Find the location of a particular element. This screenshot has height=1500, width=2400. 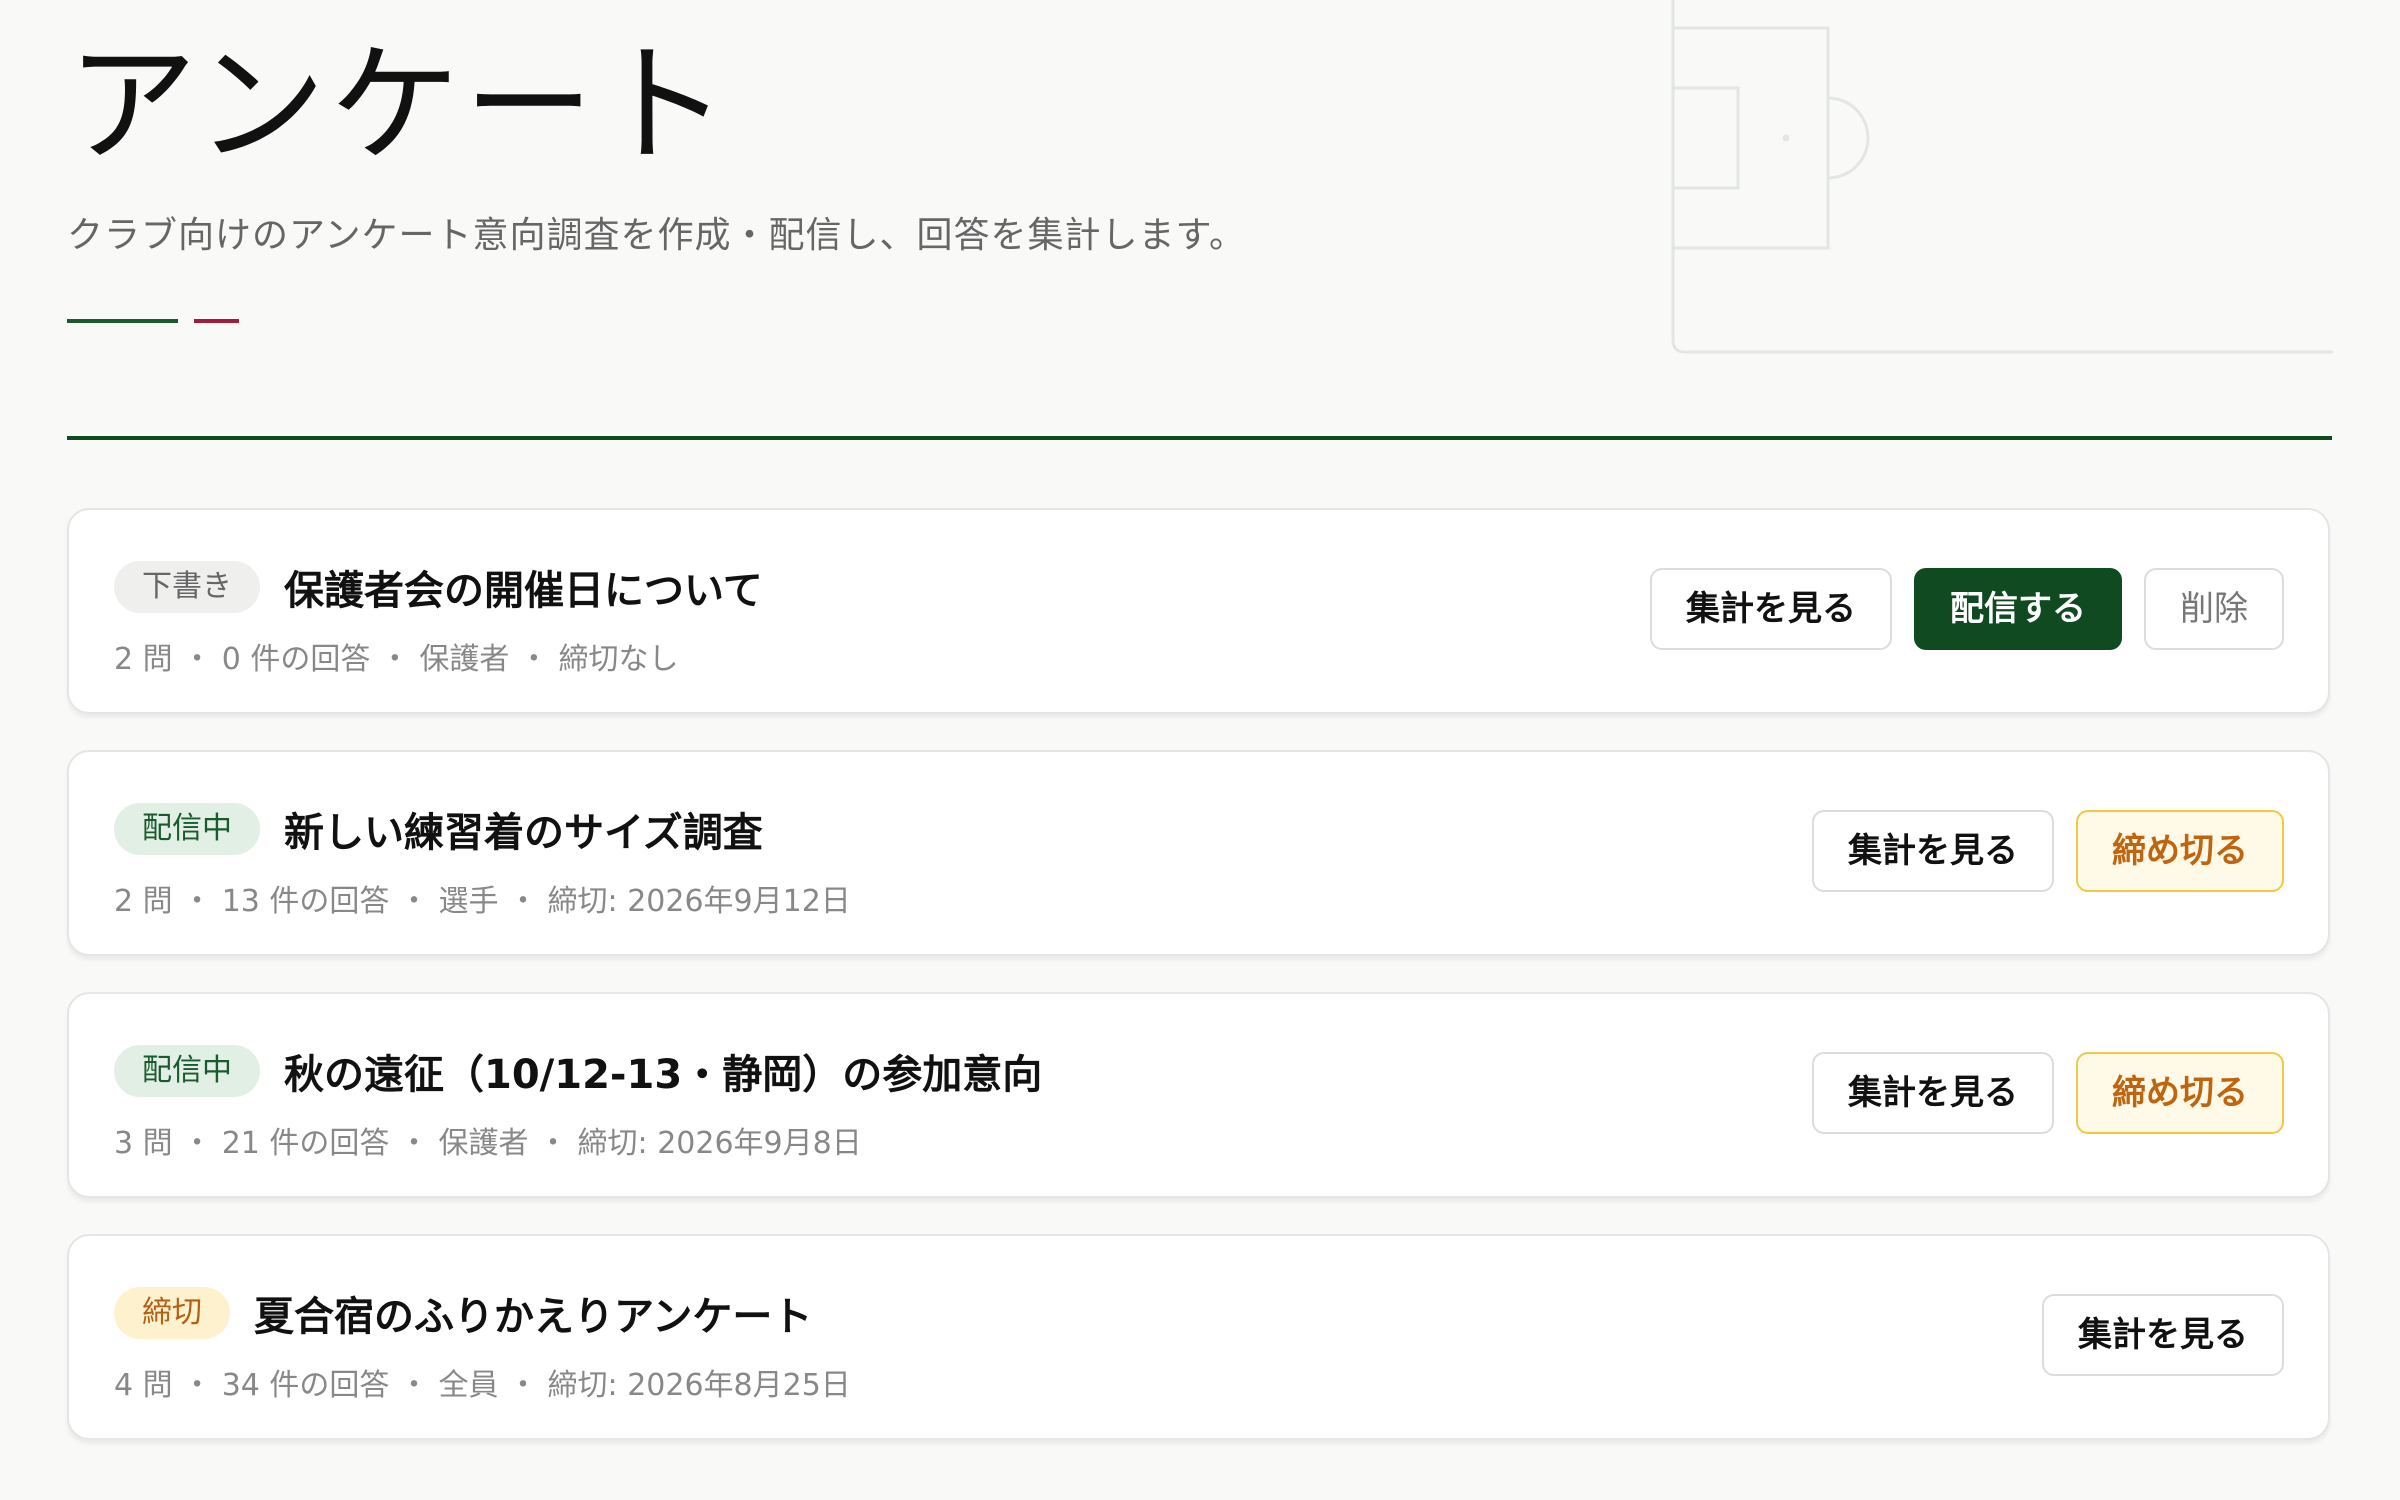

accent-bar-red is located at coordinates (216, 321).